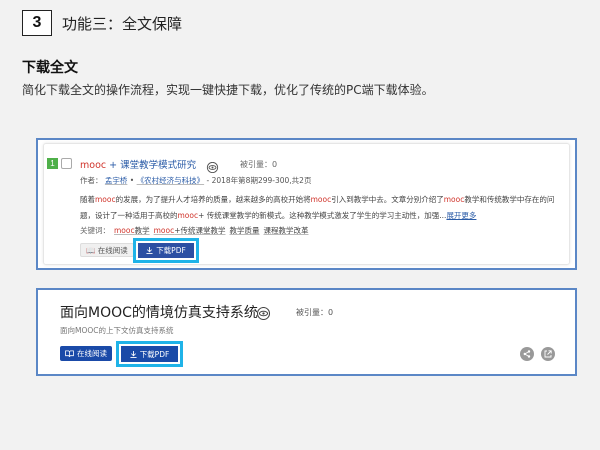 This screenshot has width=600, height=450. I want to click on keyword-link: mooc+传统课堂教学, so click(190, 230).